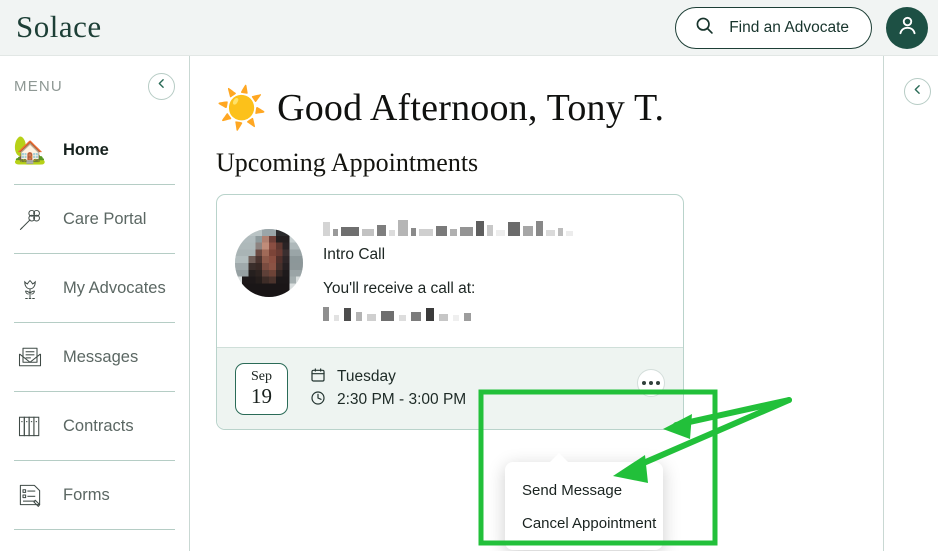 The width and height of the screenshot is (938, 551). Describe the element at coordinates (86, 149) in the screenshot. I see `sidebar-item-label: Home` at that location.